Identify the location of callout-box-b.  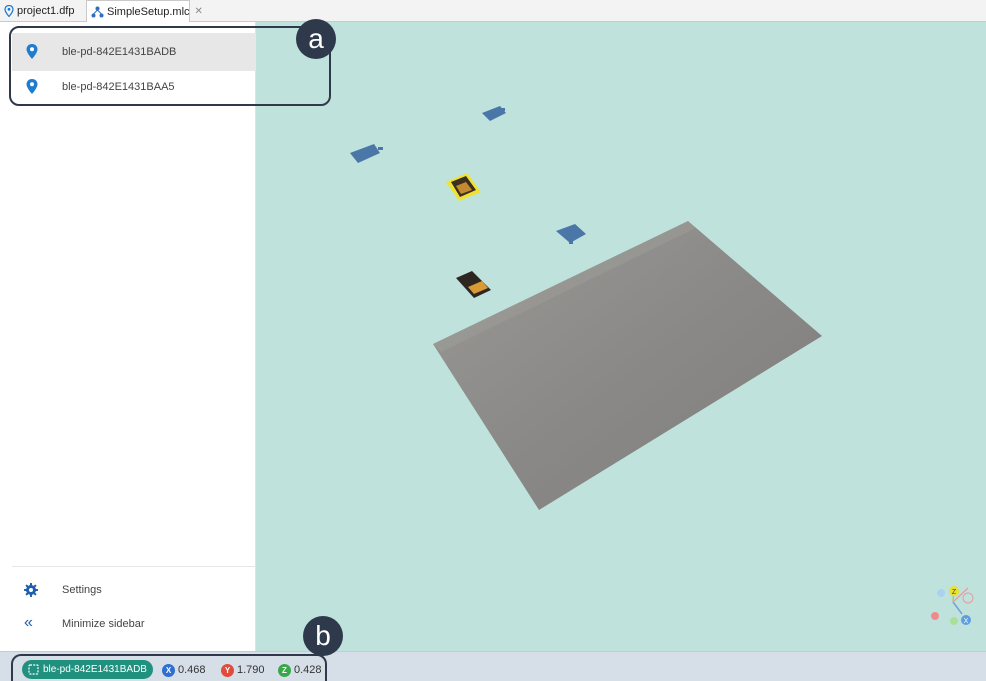
(169, 667).